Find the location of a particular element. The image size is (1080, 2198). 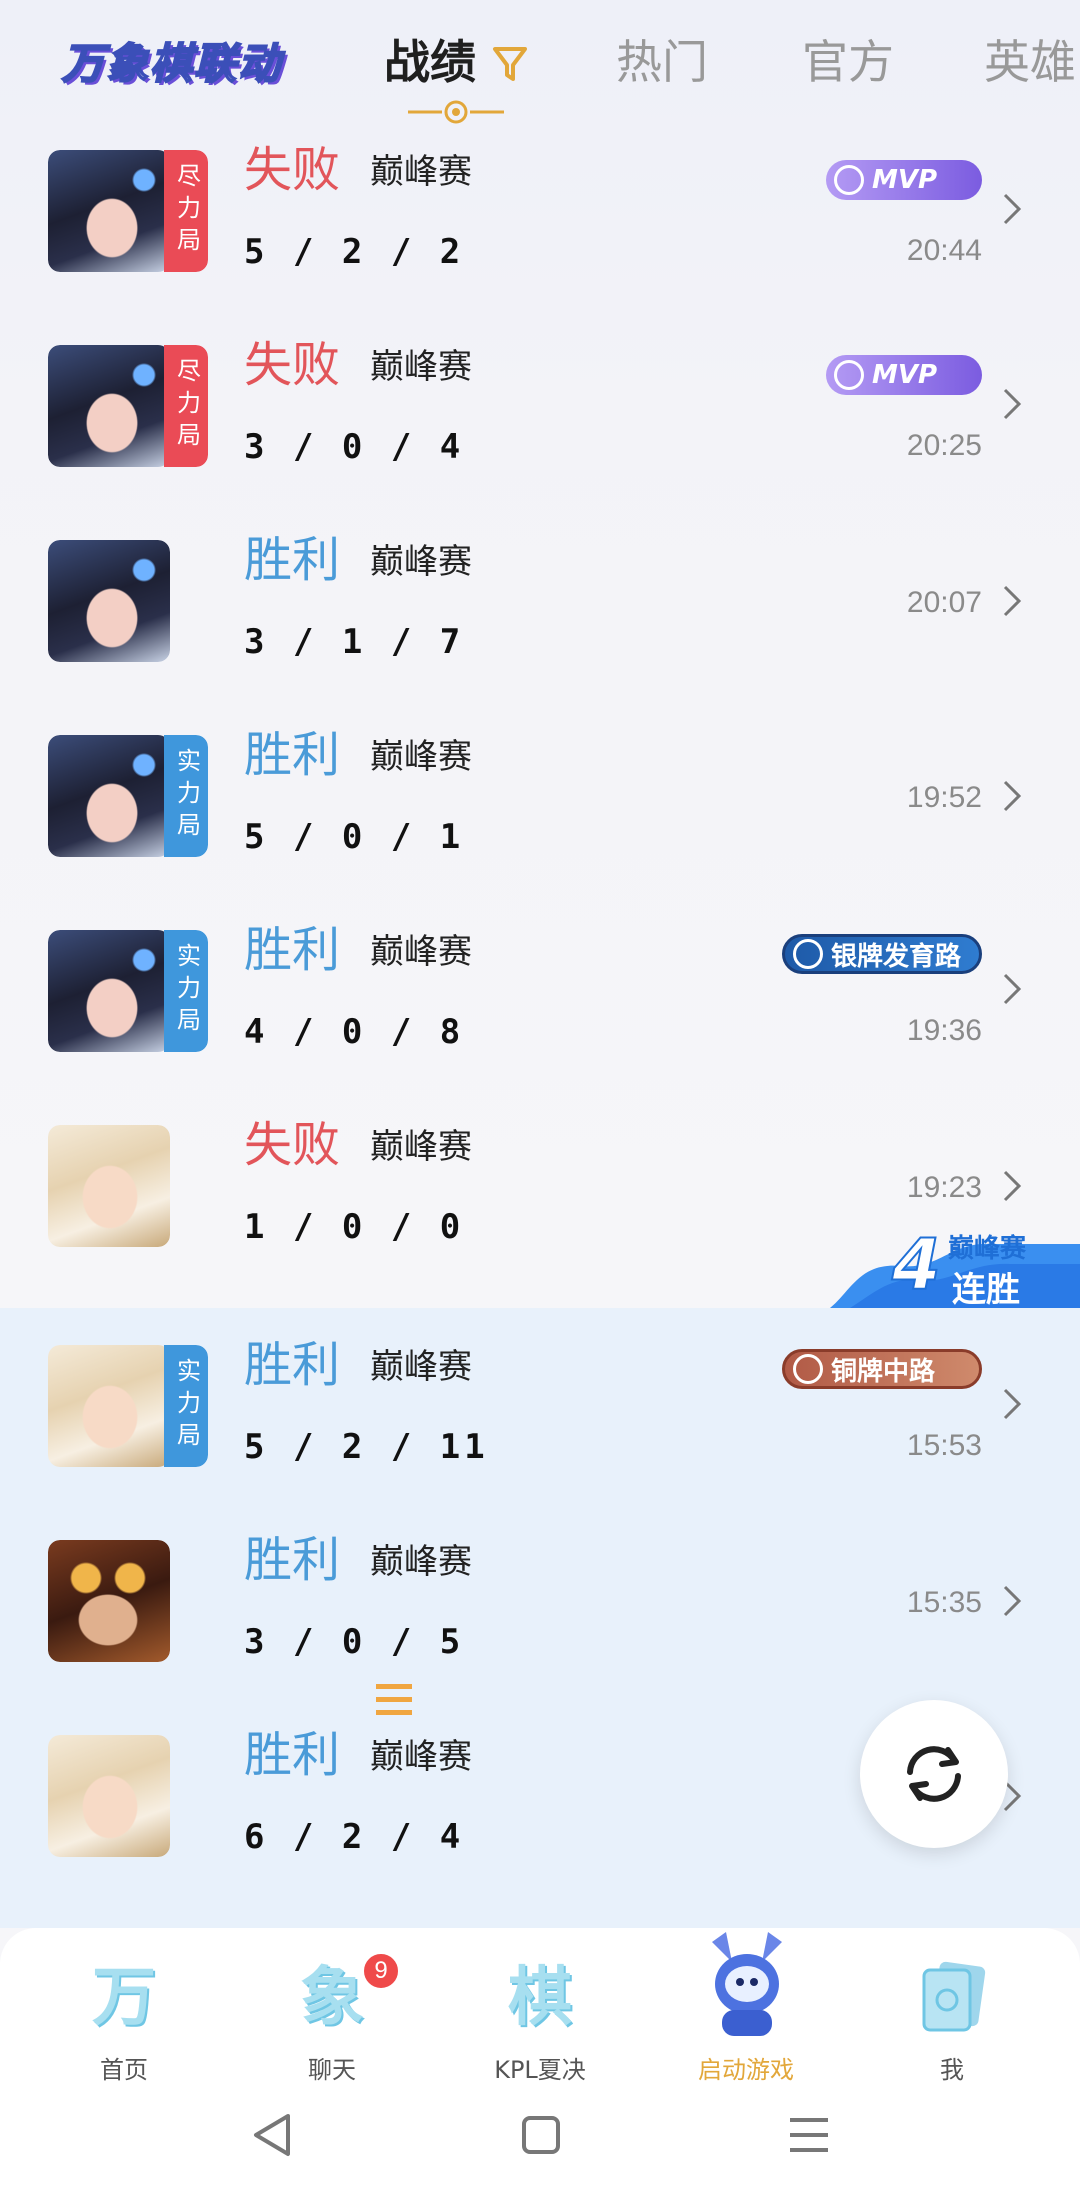

refresh-button is located at coordinates (934, 1774).